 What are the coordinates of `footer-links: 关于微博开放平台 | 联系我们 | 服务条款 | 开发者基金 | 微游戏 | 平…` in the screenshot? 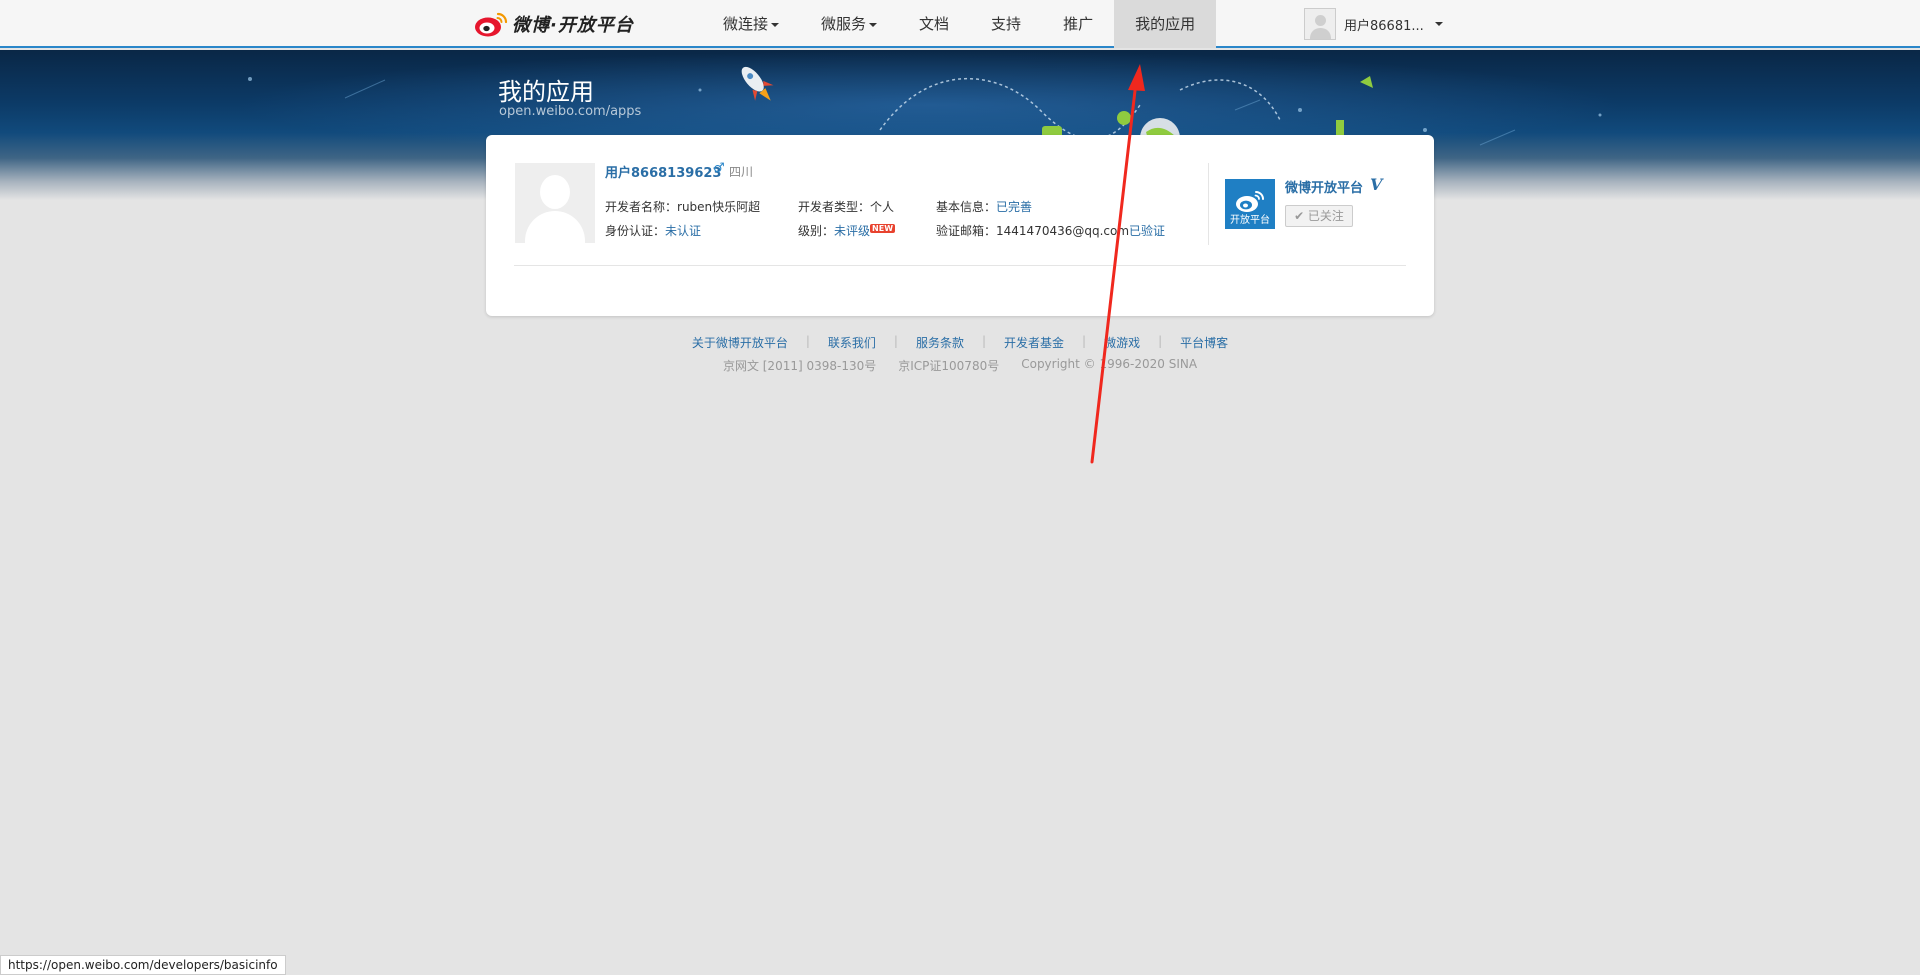 It's located at (960, 342).